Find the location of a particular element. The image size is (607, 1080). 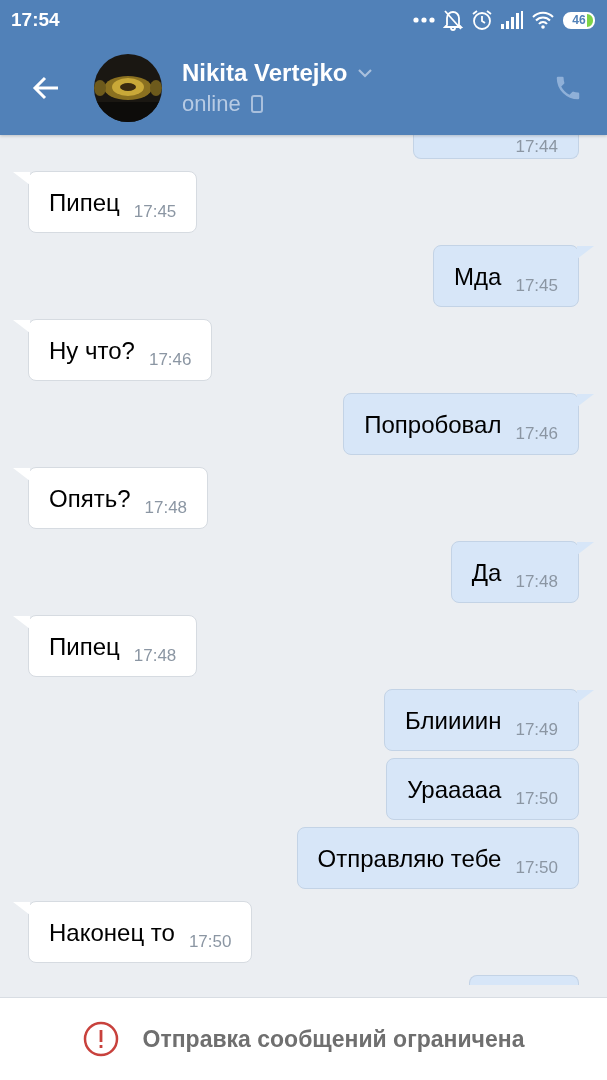

contact-name: Nikita Vertejko is located at coordinates (265, 72).